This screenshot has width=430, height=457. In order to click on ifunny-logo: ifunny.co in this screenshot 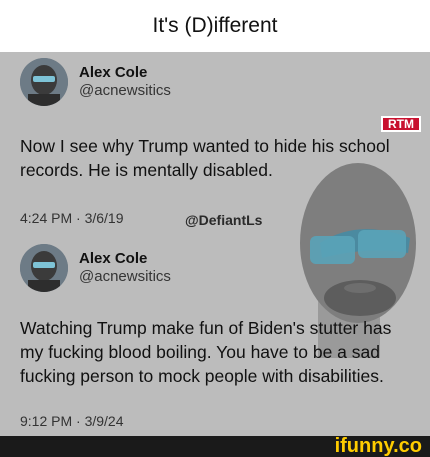, I will do `click(378, 446)`.